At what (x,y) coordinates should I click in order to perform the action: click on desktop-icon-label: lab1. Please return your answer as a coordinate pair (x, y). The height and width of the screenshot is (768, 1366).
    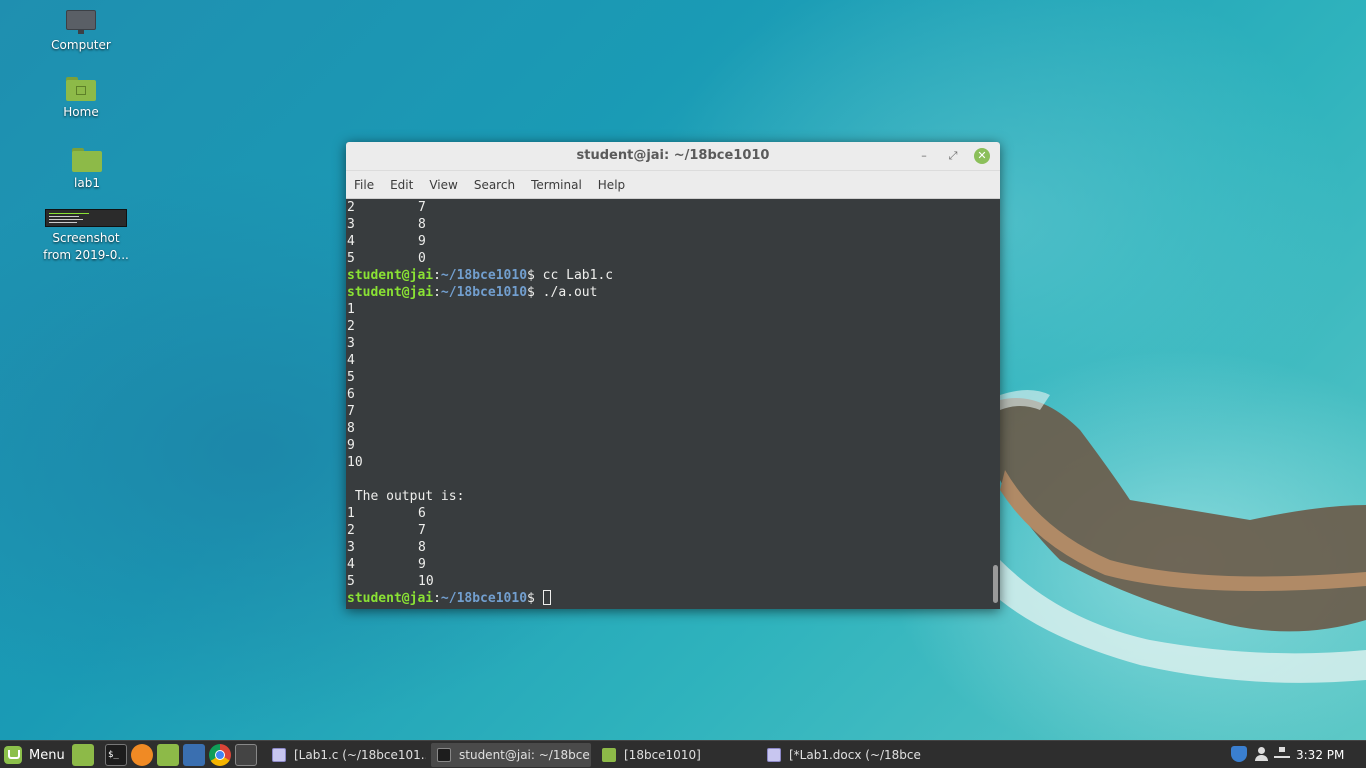
    Looking at the image, I should click on (87, 183).